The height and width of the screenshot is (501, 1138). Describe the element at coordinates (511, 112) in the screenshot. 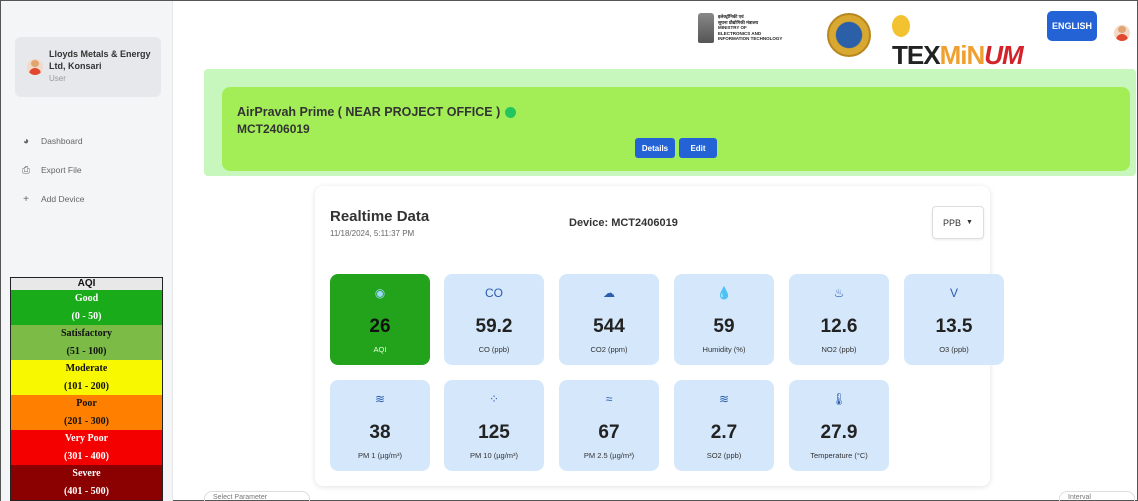

I see `status-dot-icon` at that location.